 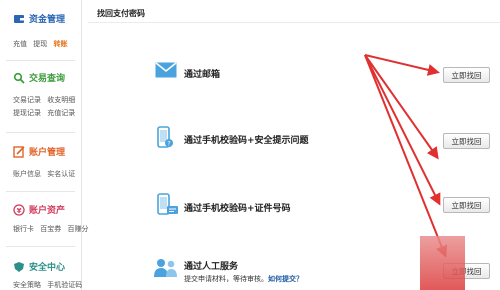 What do you see at coordinates (41, 29) in the screenshot?
I see `sidebar-section-funds: 资金管理 充值 提现 转账` at bounding box center [41, 29].